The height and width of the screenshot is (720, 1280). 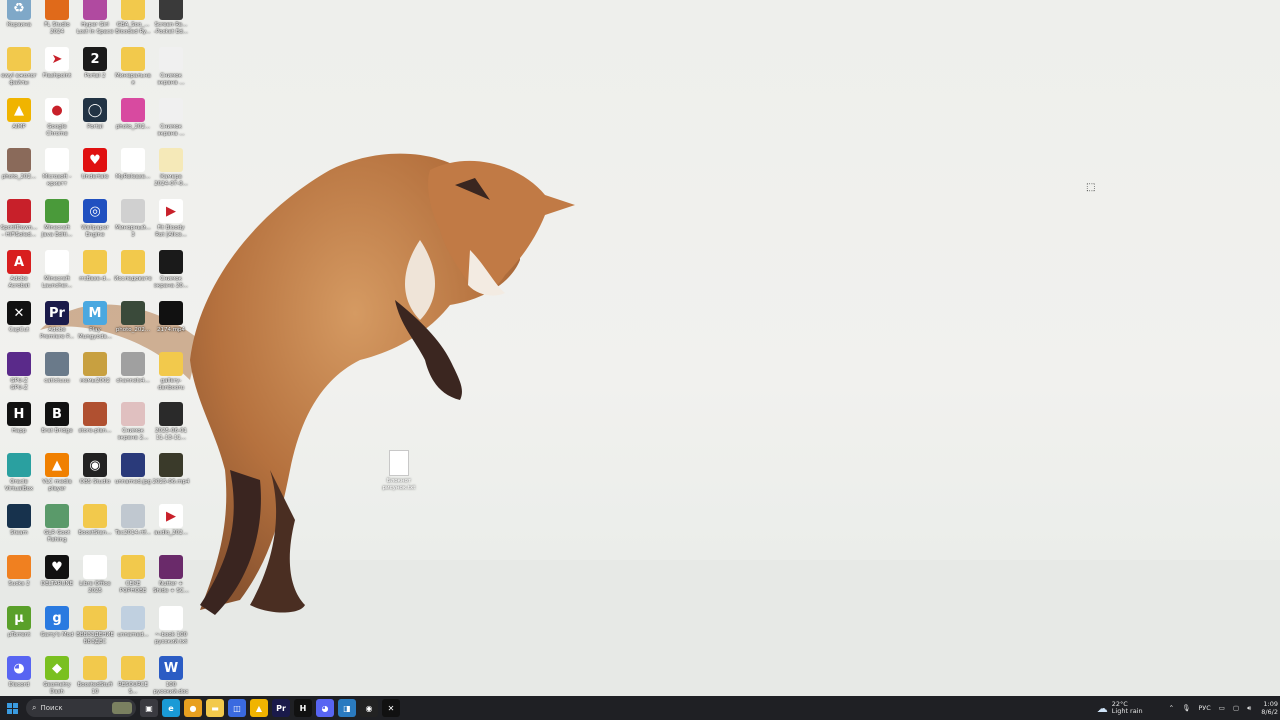 I want to click on task-view-icon: ▣, so click(x=149, y=708).